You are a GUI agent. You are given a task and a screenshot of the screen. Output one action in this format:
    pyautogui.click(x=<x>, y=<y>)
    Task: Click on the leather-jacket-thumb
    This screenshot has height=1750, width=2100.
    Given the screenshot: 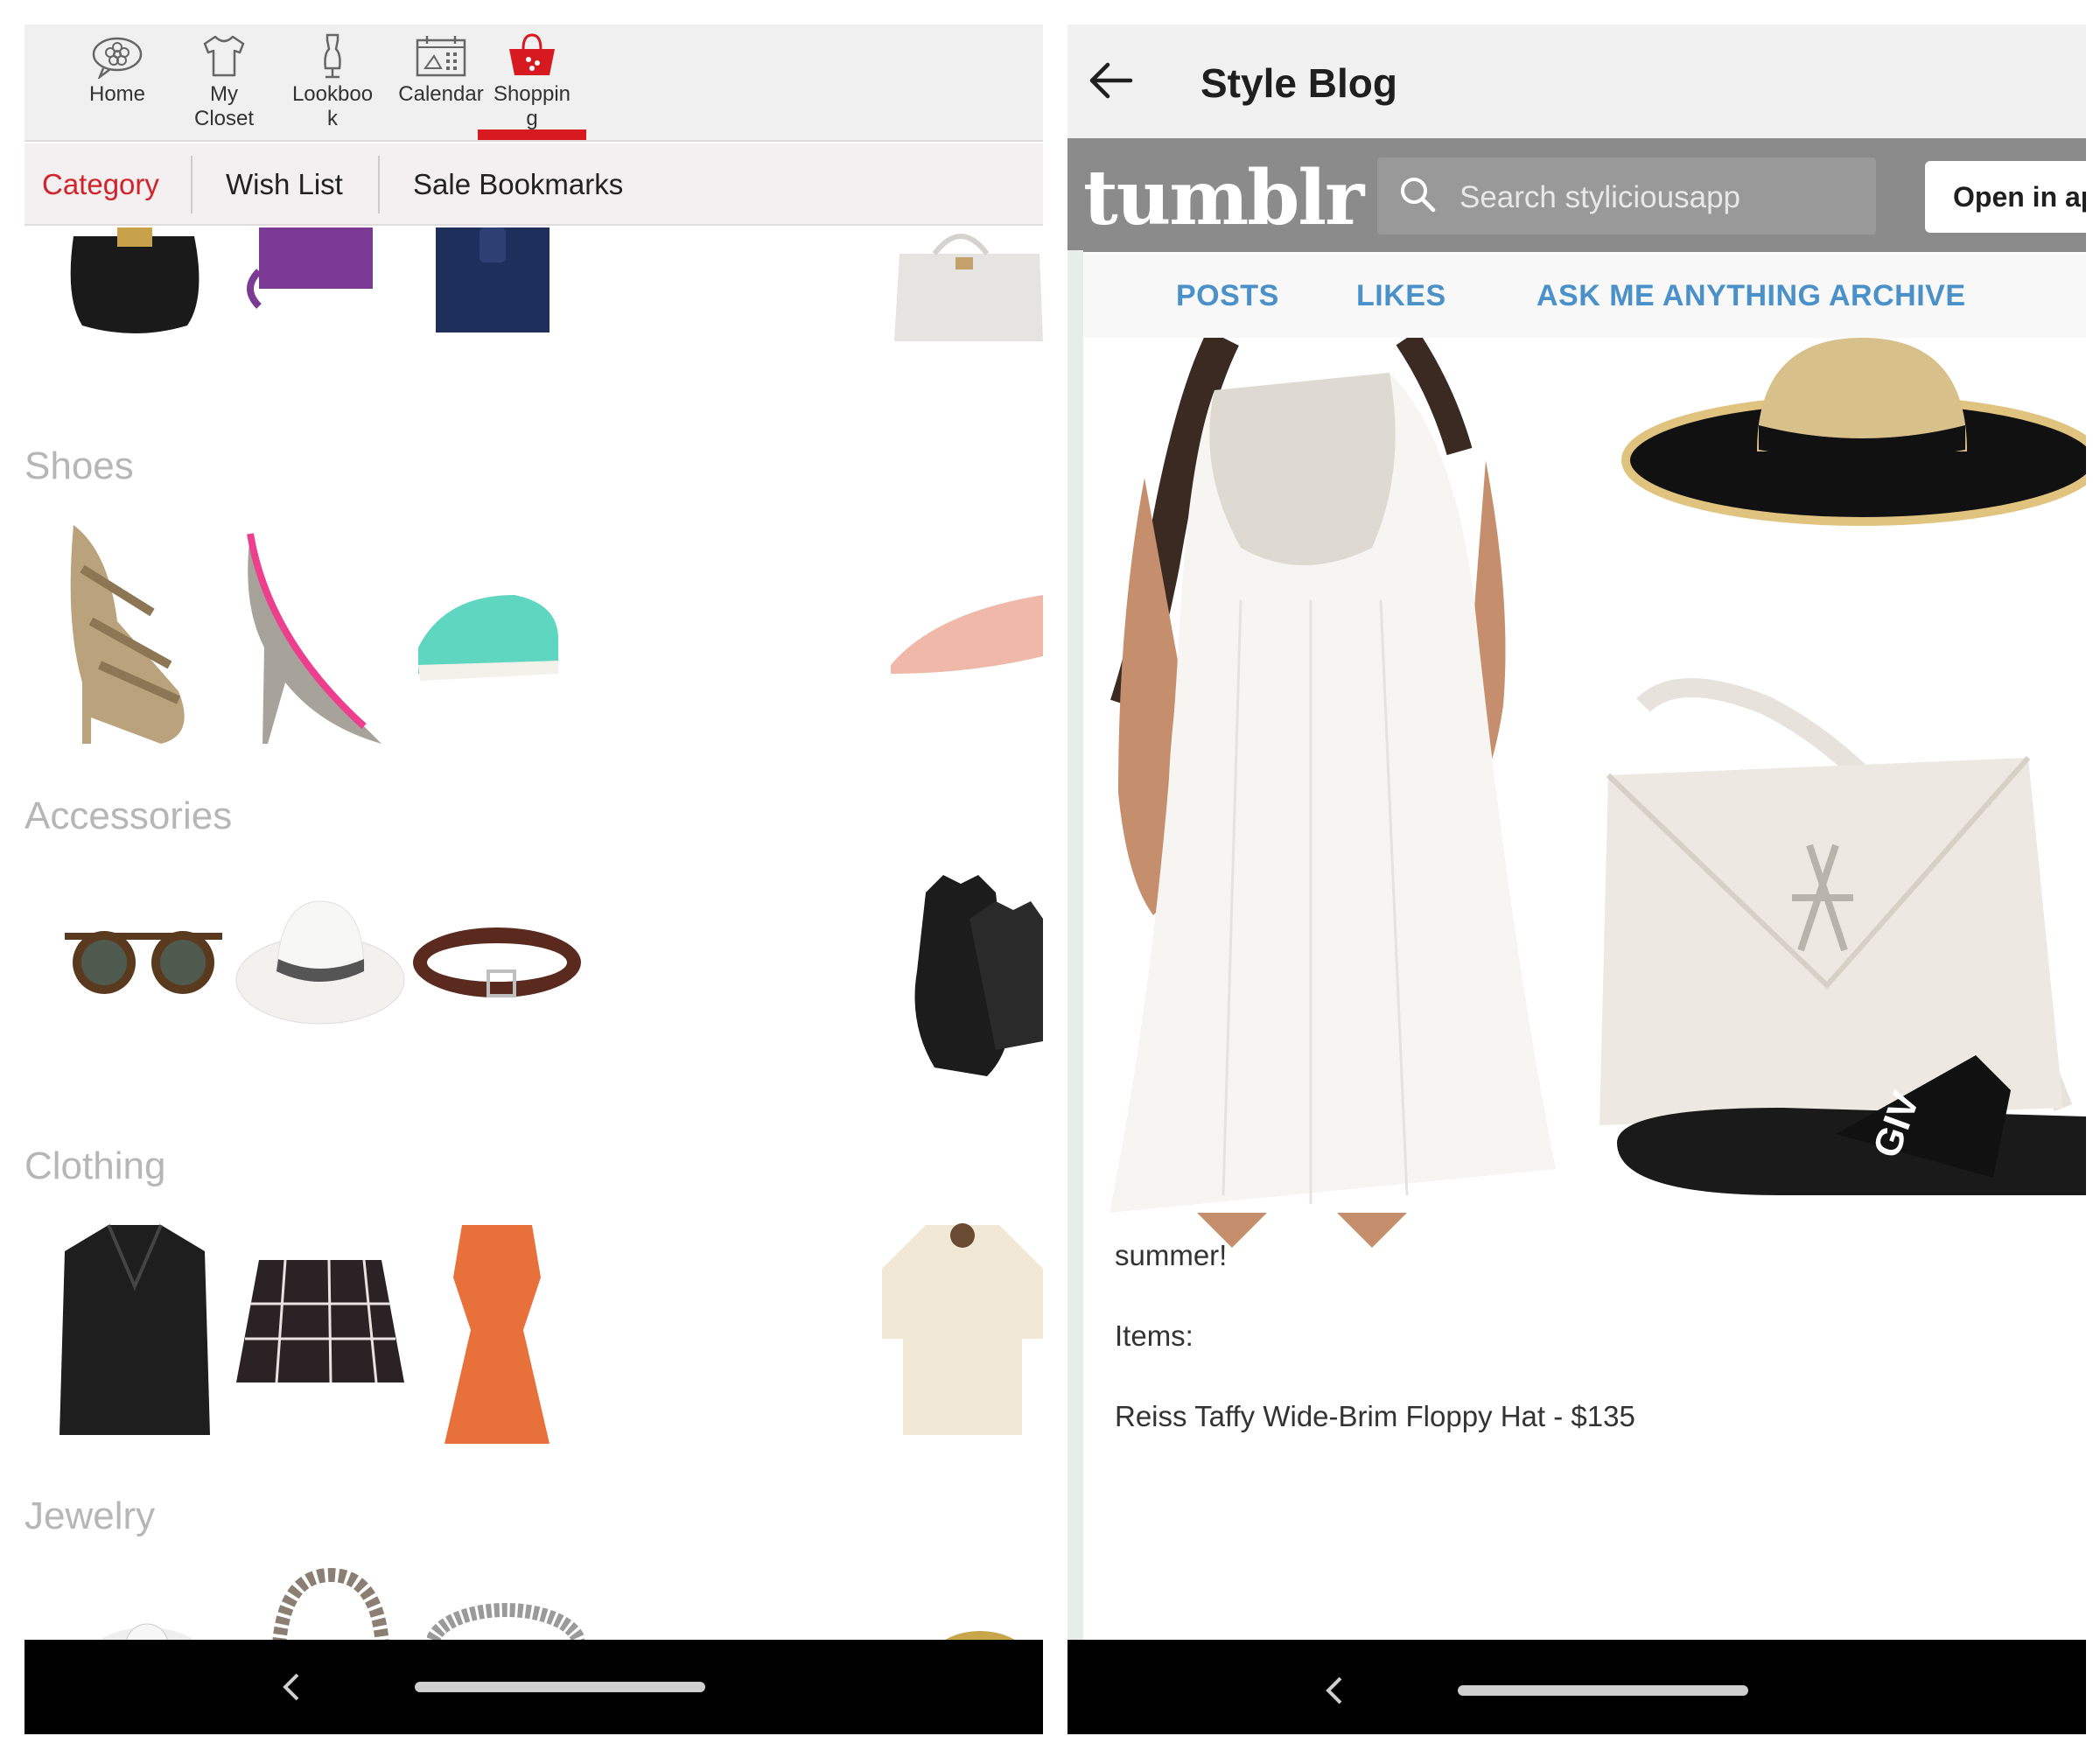 What is the action you would take?
    pyautogui.click(x=135, y=1330)
    